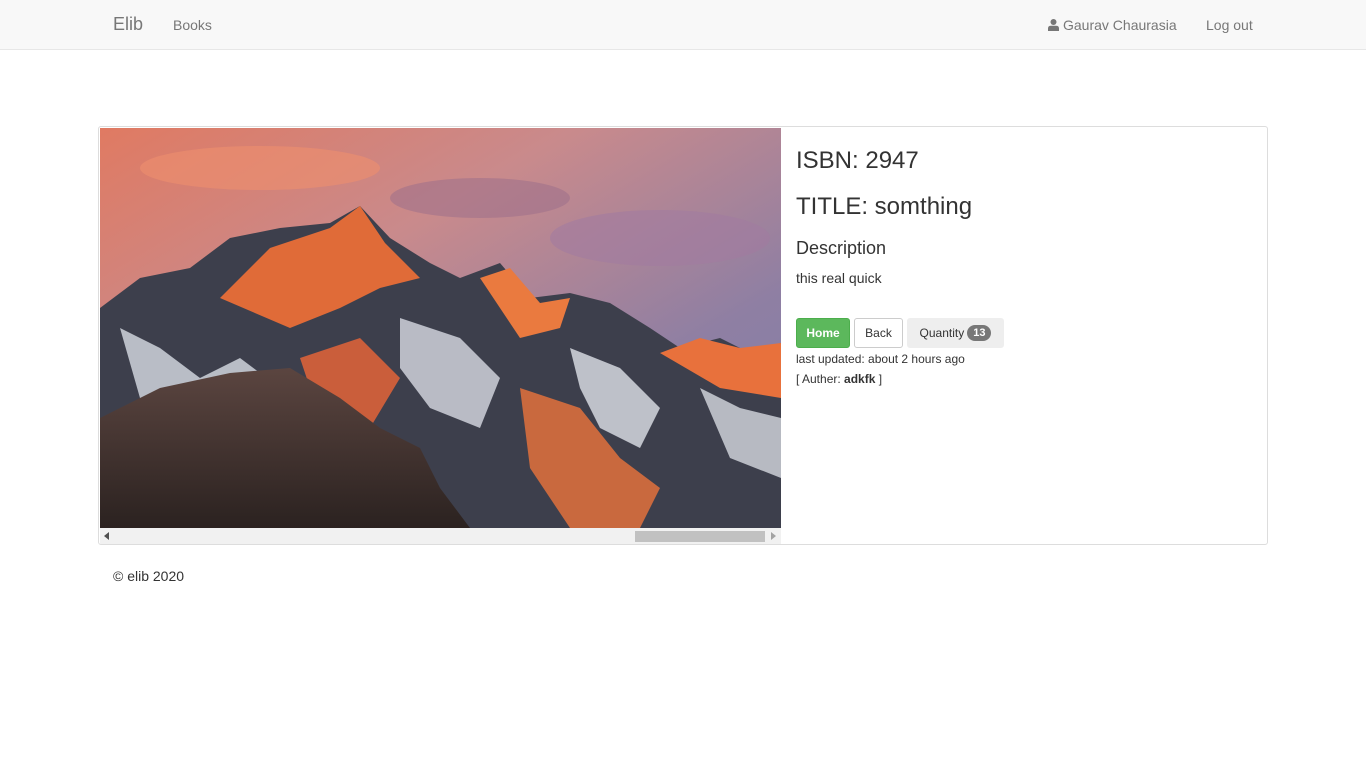 This screenshot has width=1366, height=768. I want to click on horizontal-scrollbar, so click(440, 536).